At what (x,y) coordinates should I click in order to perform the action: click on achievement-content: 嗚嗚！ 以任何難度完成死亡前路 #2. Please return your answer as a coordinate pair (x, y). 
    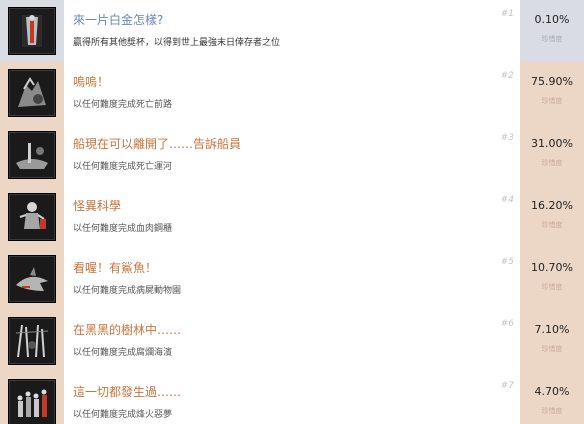
    Looking at the image, I should click on (292, 93).